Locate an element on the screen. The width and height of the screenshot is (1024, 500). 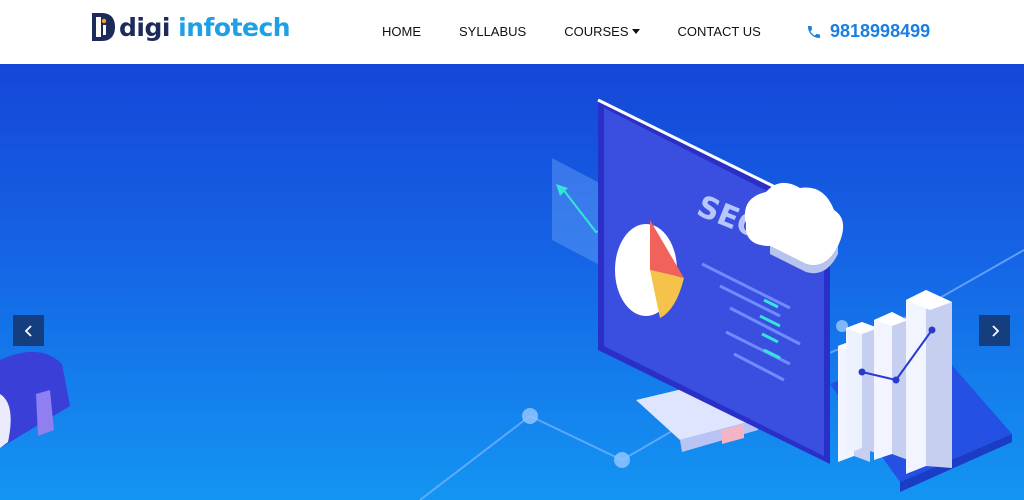
phone-icon is located at coordinates (814, 31).